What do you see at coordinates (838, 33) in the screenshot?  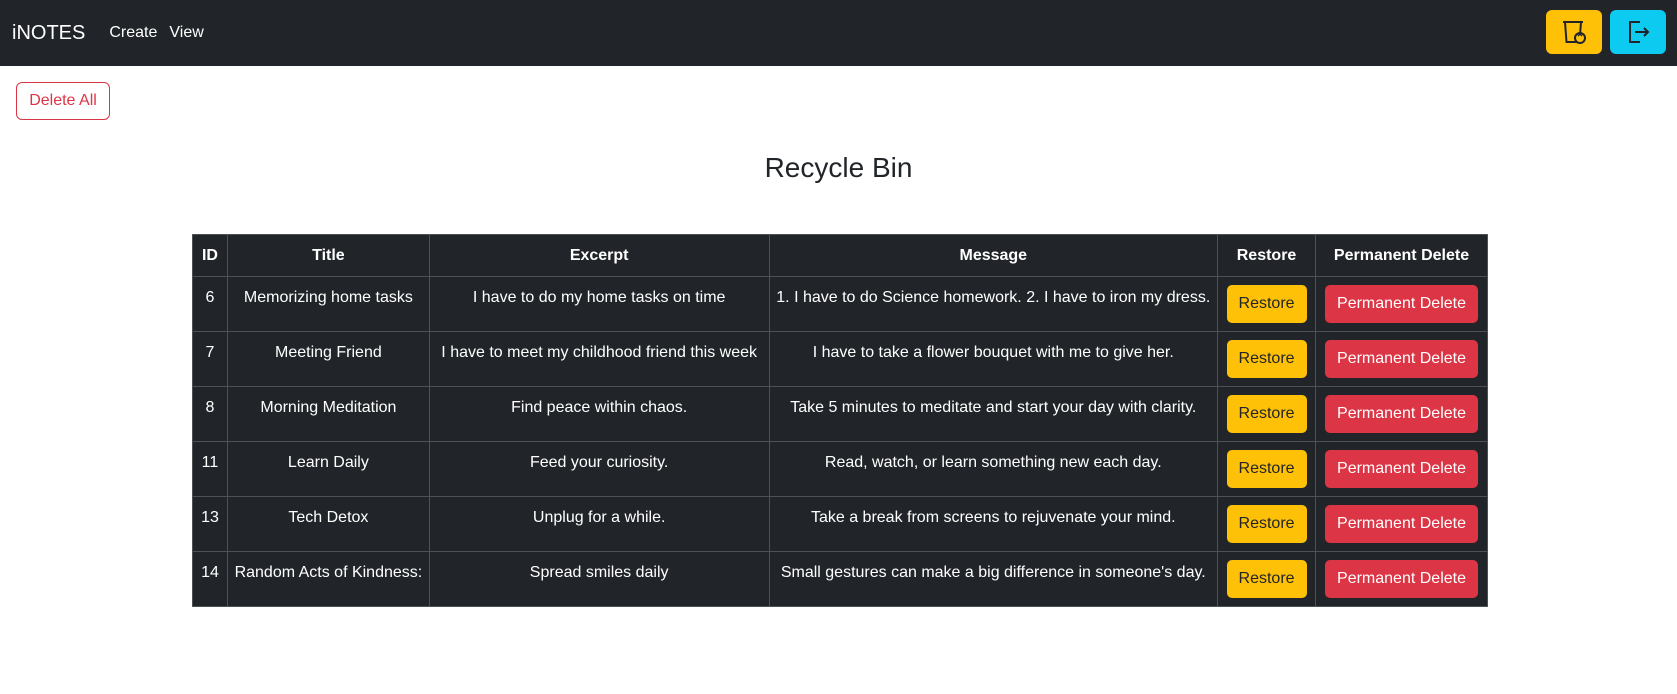 I see `top-navbar: iNOTES Create View` at bounding box center [838, 33].